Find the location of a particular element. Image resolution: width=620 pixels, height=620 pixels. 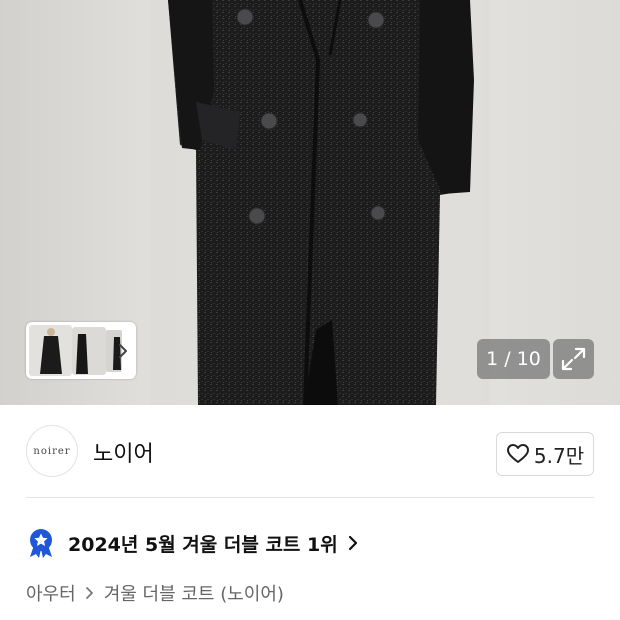

ranking-badge-icon is located at coordinates (41, 543).